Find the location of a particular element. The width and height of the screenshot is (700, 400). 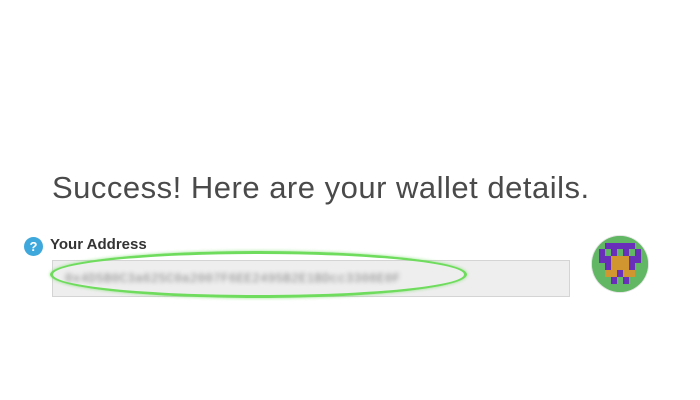

identicon-icon is located at coordinates (620, 264).